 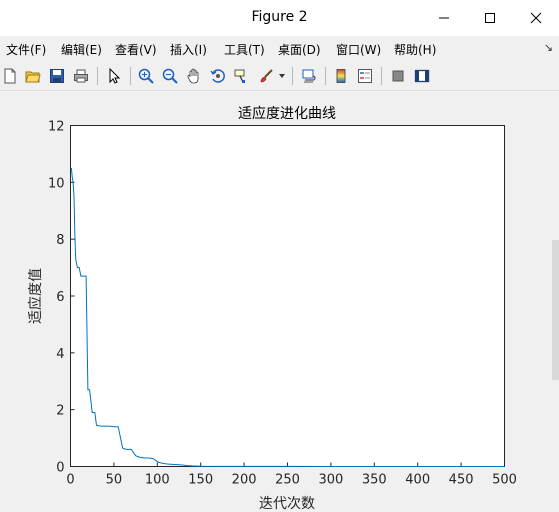 I want to click on side-scrollbar, so click(x=555, y=310).